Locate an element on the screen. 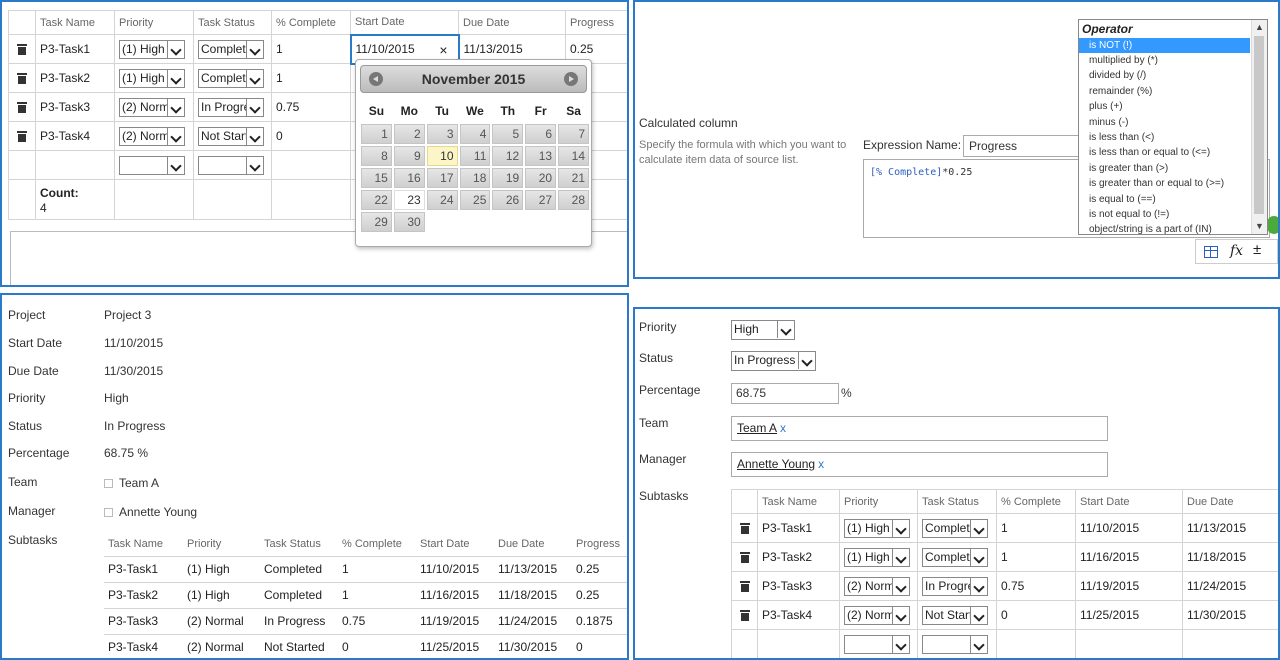 The width and height of the screenshot is (1280, 660). day-cell: 19 is located at coordinates (508, 178).